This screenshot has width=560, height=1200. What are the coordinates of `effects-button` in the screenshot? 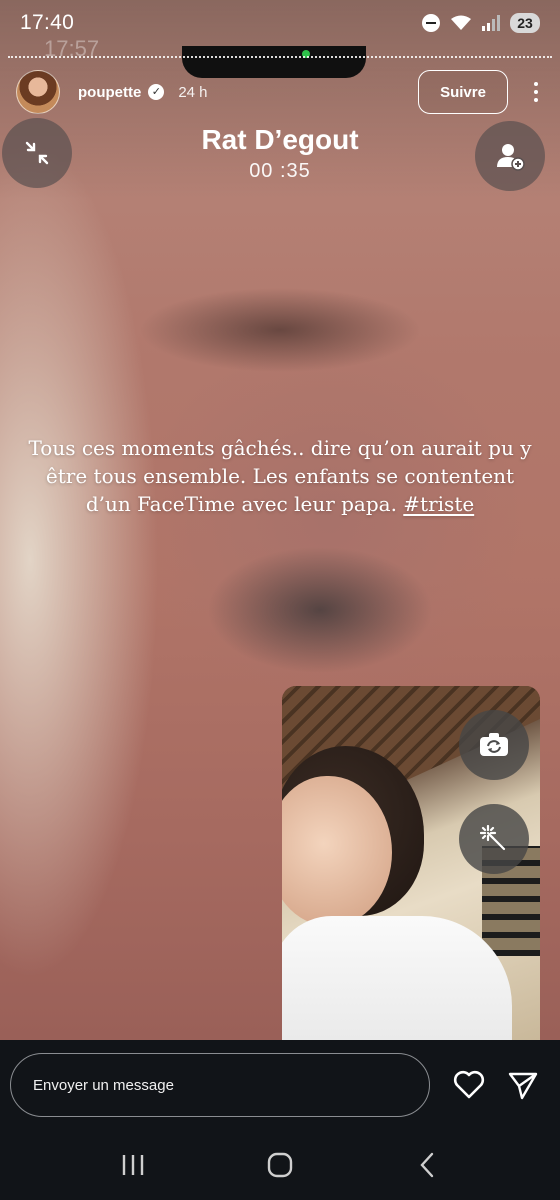 It's located at (494, 839).